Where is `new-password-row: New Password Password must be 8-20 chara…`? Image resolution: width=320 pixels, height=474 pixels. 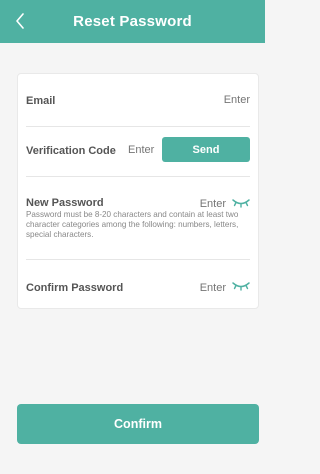 new-password-row: New Password Password must be 8-20 chara… is located at coordinates (138, 218).